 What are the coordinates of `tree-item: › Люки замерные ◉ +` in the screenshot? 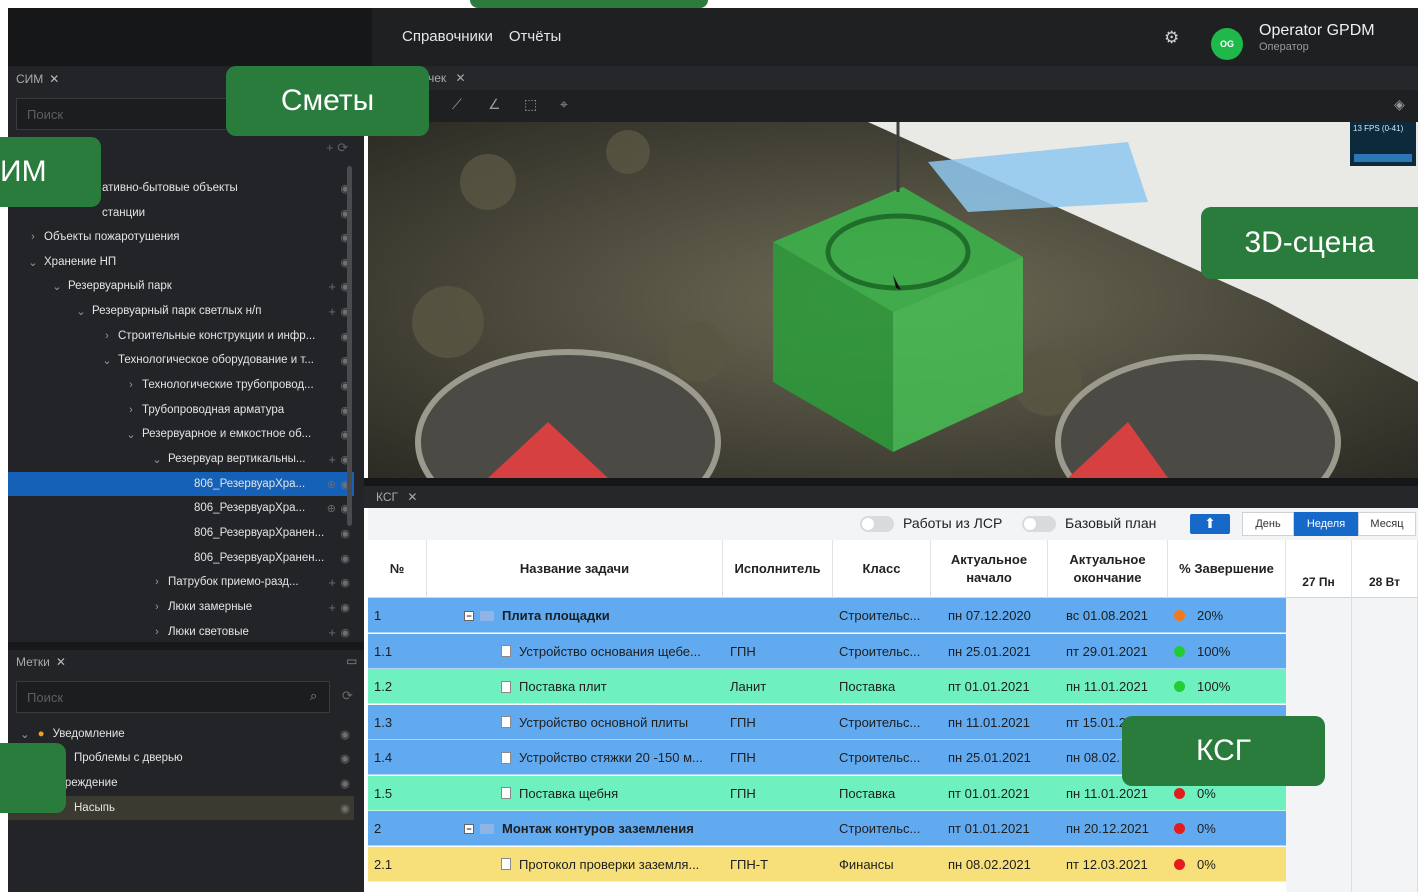 It's located at (181, 607).